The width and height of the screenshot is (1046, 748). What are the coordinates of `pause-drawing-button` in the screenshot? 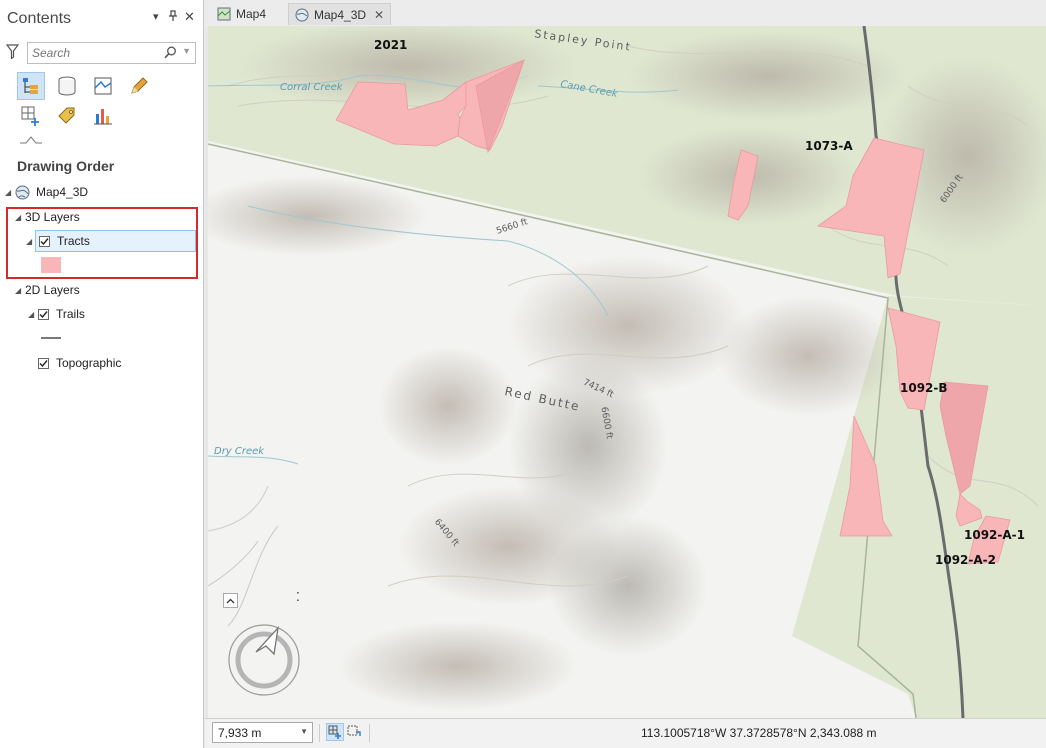 It's located at (355, 732).